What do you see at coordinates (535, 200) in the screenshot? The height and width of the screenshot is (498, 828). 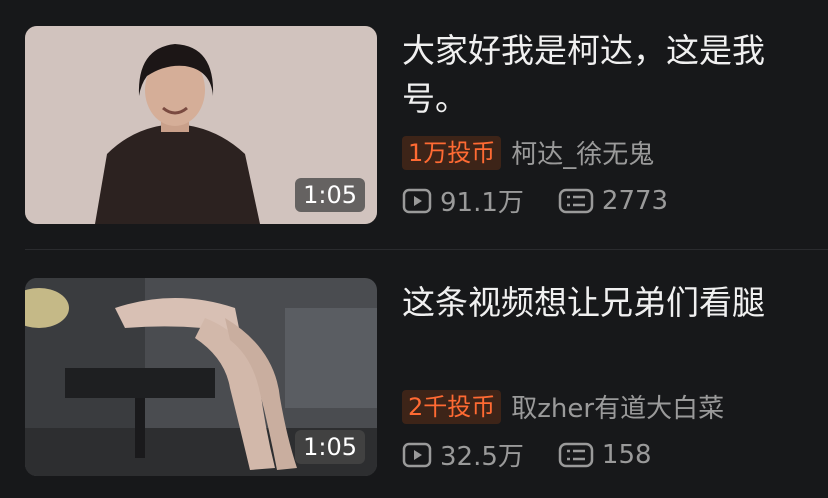 I see `video-stats: 91.1万 2773` at bounding box center [535, 200].